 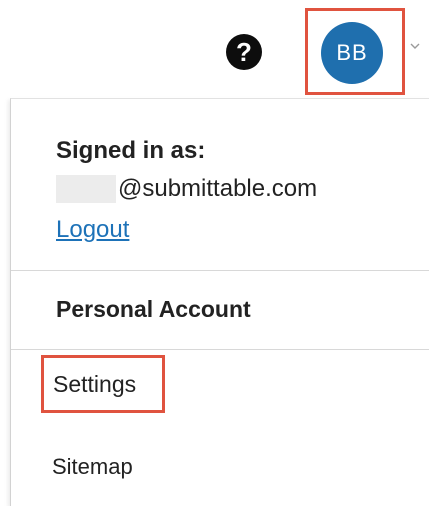 What do you see at coordinates (352, 53) in the screenshot?
I see `user-avatar-button: BB` at bounding box center [352, 53].